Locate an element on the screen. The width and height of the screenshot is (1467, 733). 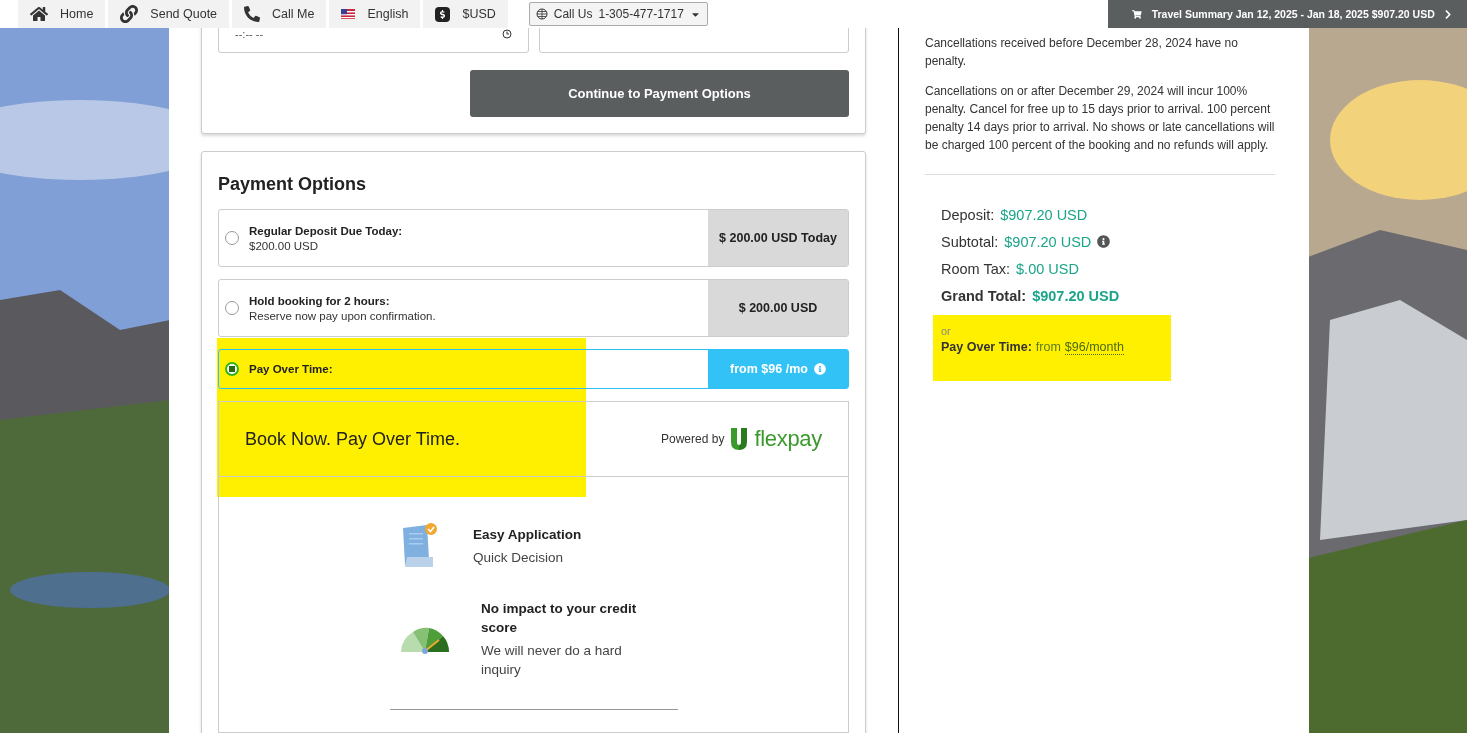
feature-detail: Quick Decision is located at coordinates (519, 558).